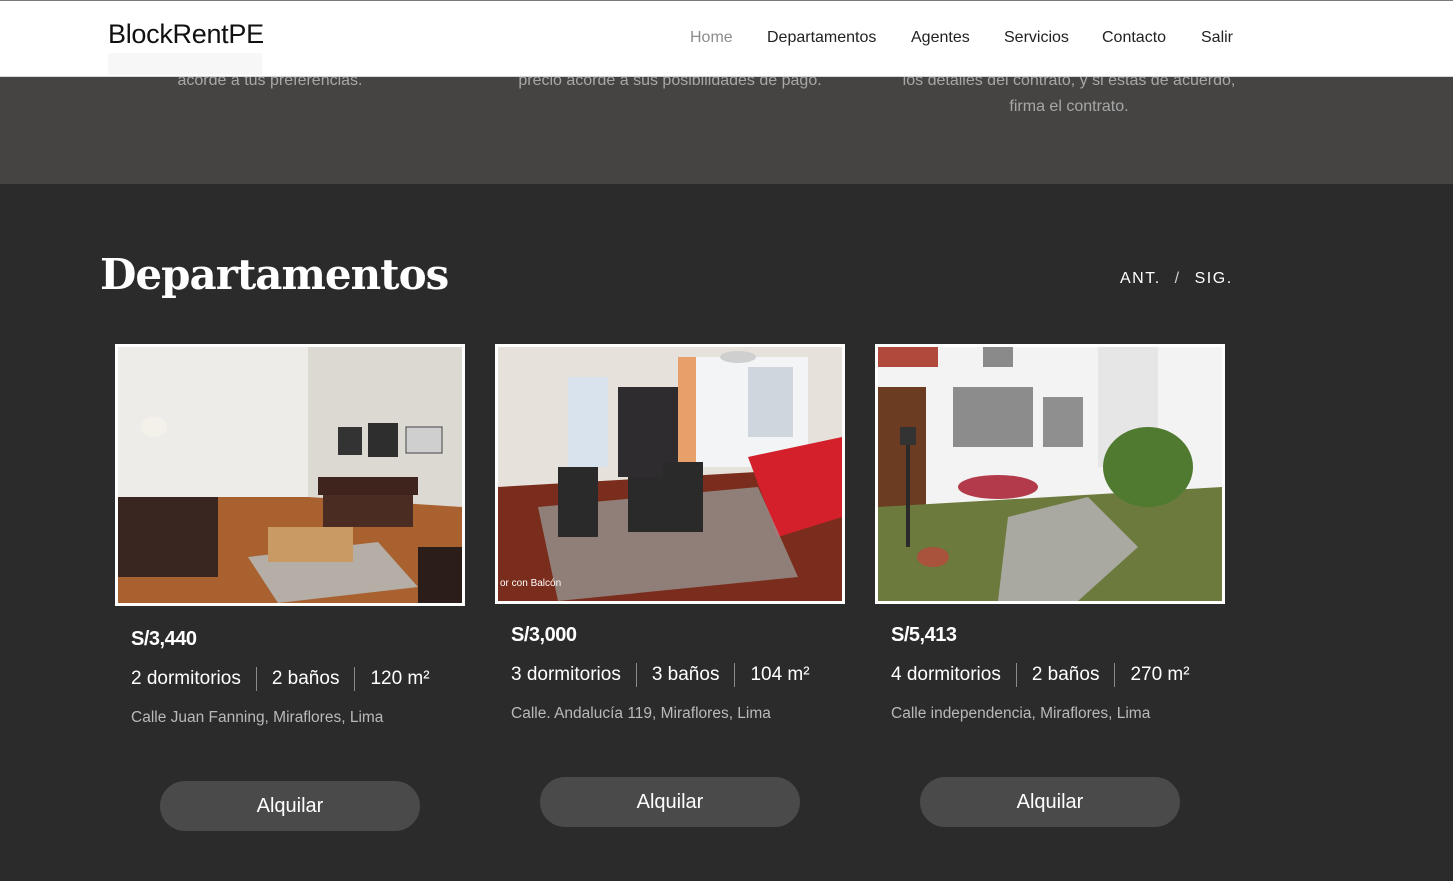 The width and height of the screenshot is (1453, 881). Describe the element at coordinates (566, 674) in the screenshot. I see `listing-bedrooms: 3 dormitorios` at that location.